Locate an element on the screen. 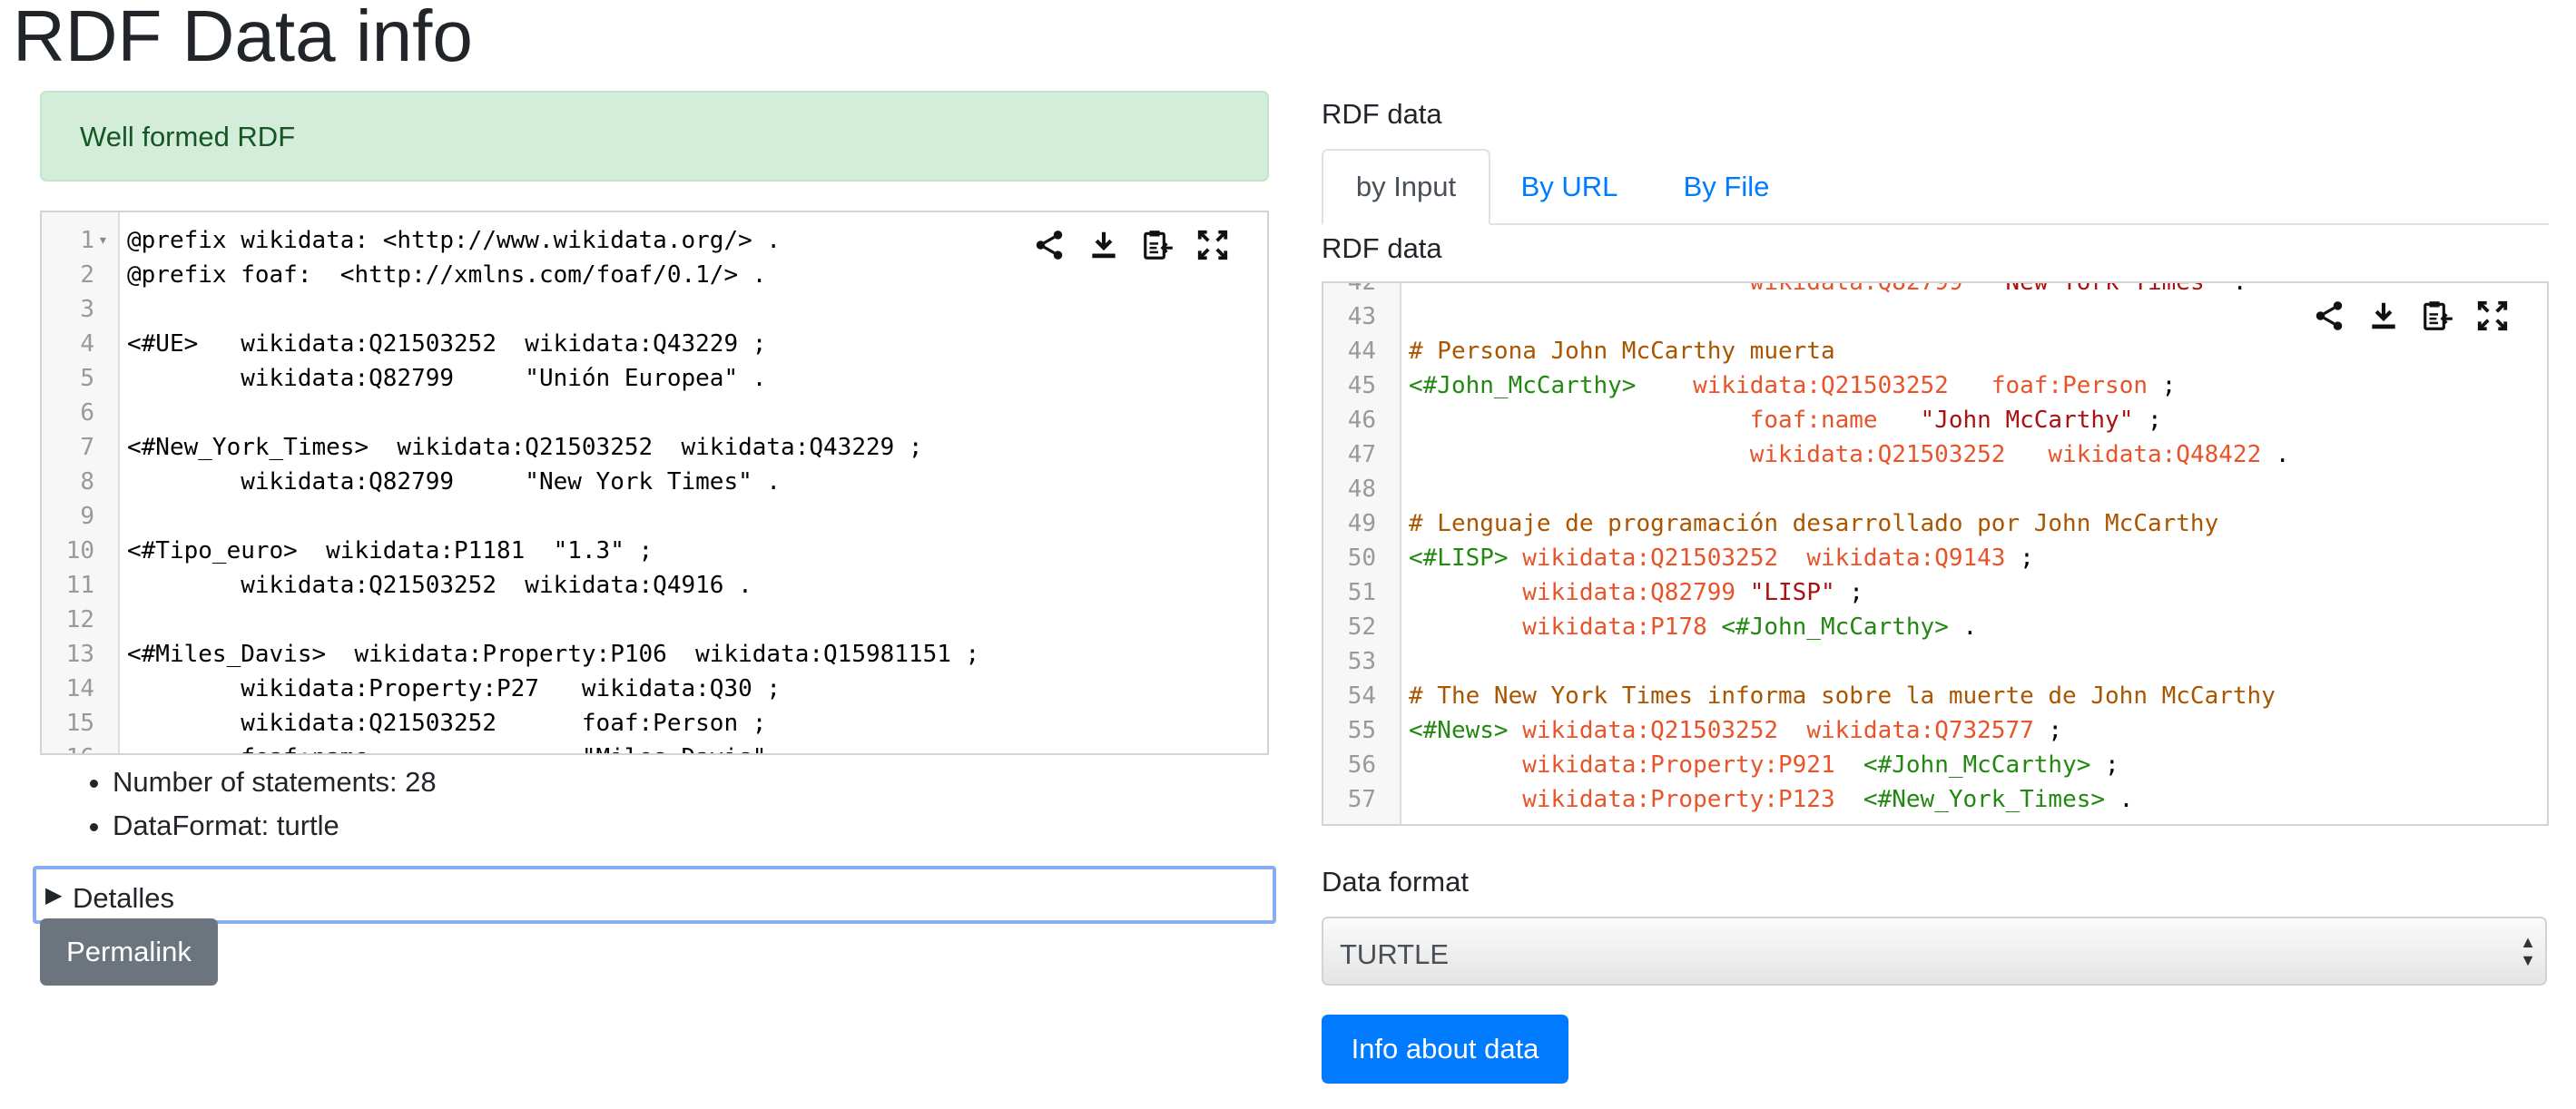 This screenshot has width=2576, height=1109. code-line: 14 wikidata:Property:P27 wikidata:Q30 ; is located at coordinates (654, 689).